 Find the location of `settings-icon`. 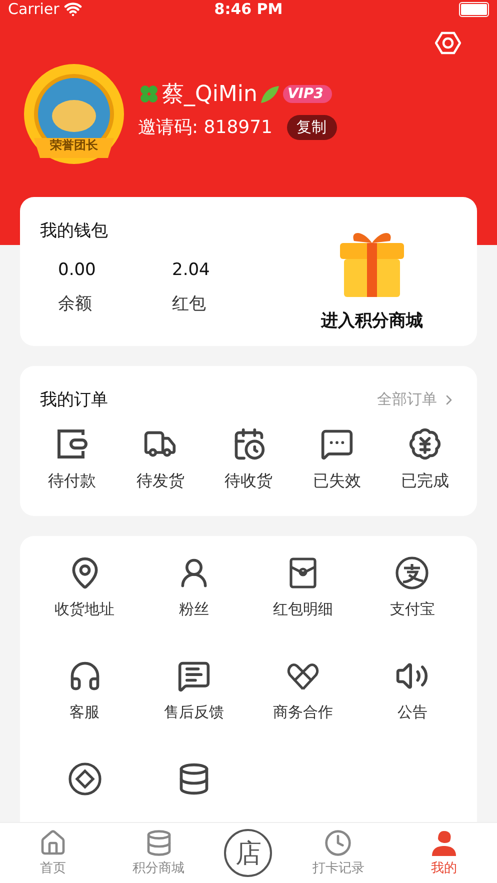

settings-icon is located at coordinates (448, 43).